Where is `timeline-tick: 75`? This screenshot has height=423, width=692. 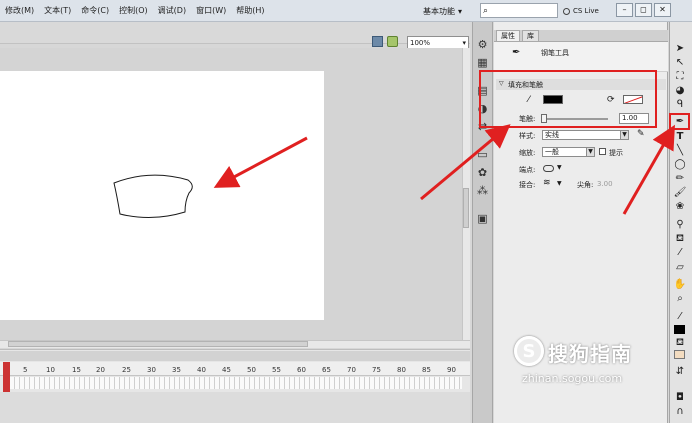
timeline-tick: 75 is located at coordinates (376, 370).